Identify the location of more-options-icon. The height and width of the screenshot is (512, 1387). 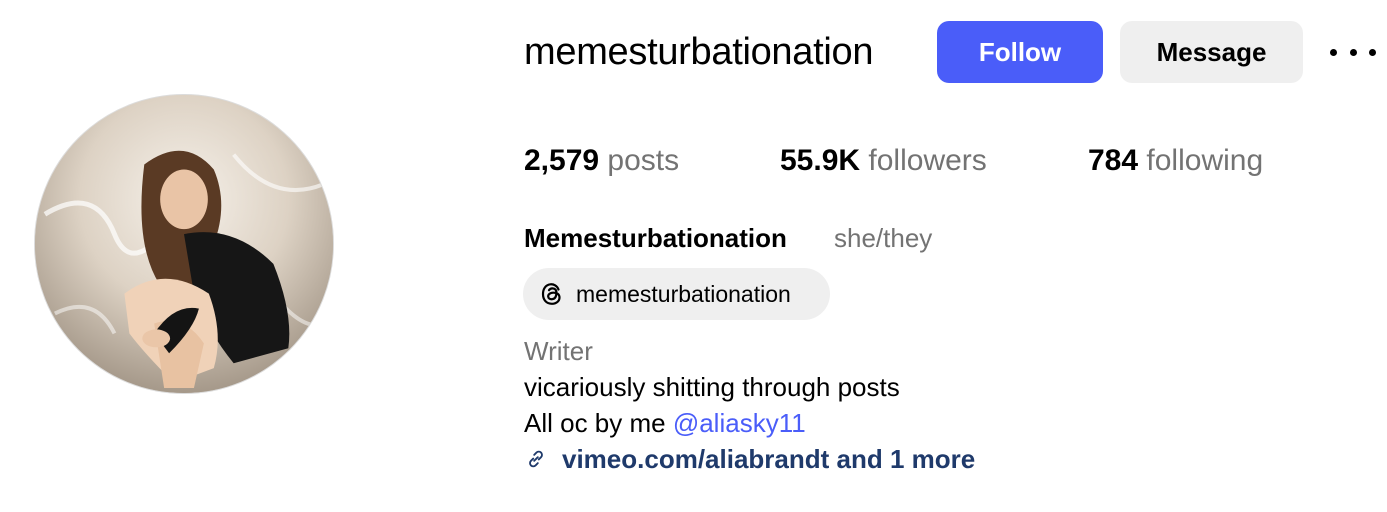
(1353, 52).